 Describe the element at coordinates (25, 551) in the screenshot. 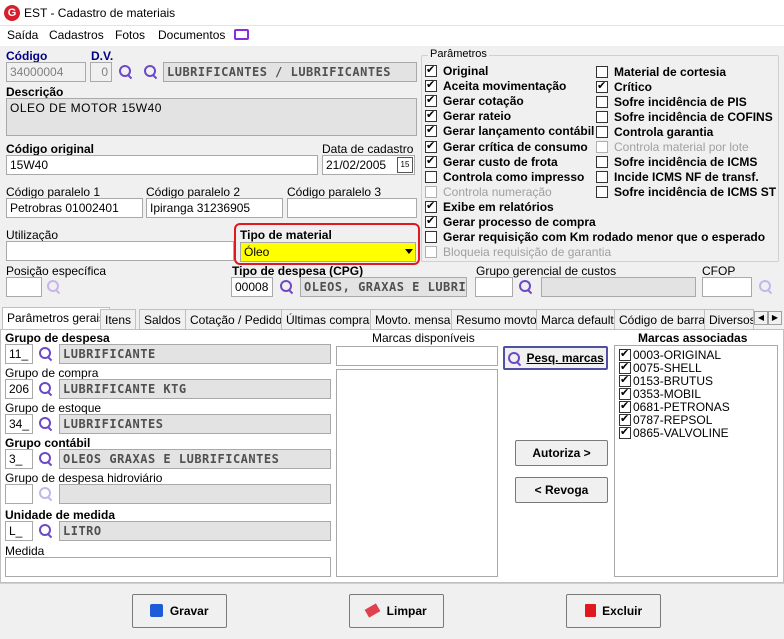

I see `medida-label: Medida` at that location.